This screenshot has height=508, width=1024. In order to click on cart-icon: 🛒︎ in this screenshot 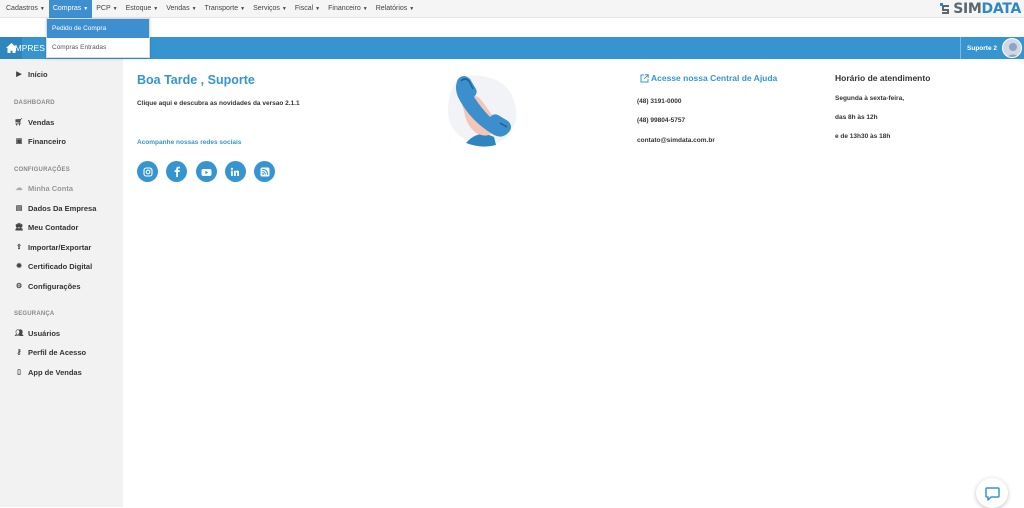, I will do `click(19, 122)`.